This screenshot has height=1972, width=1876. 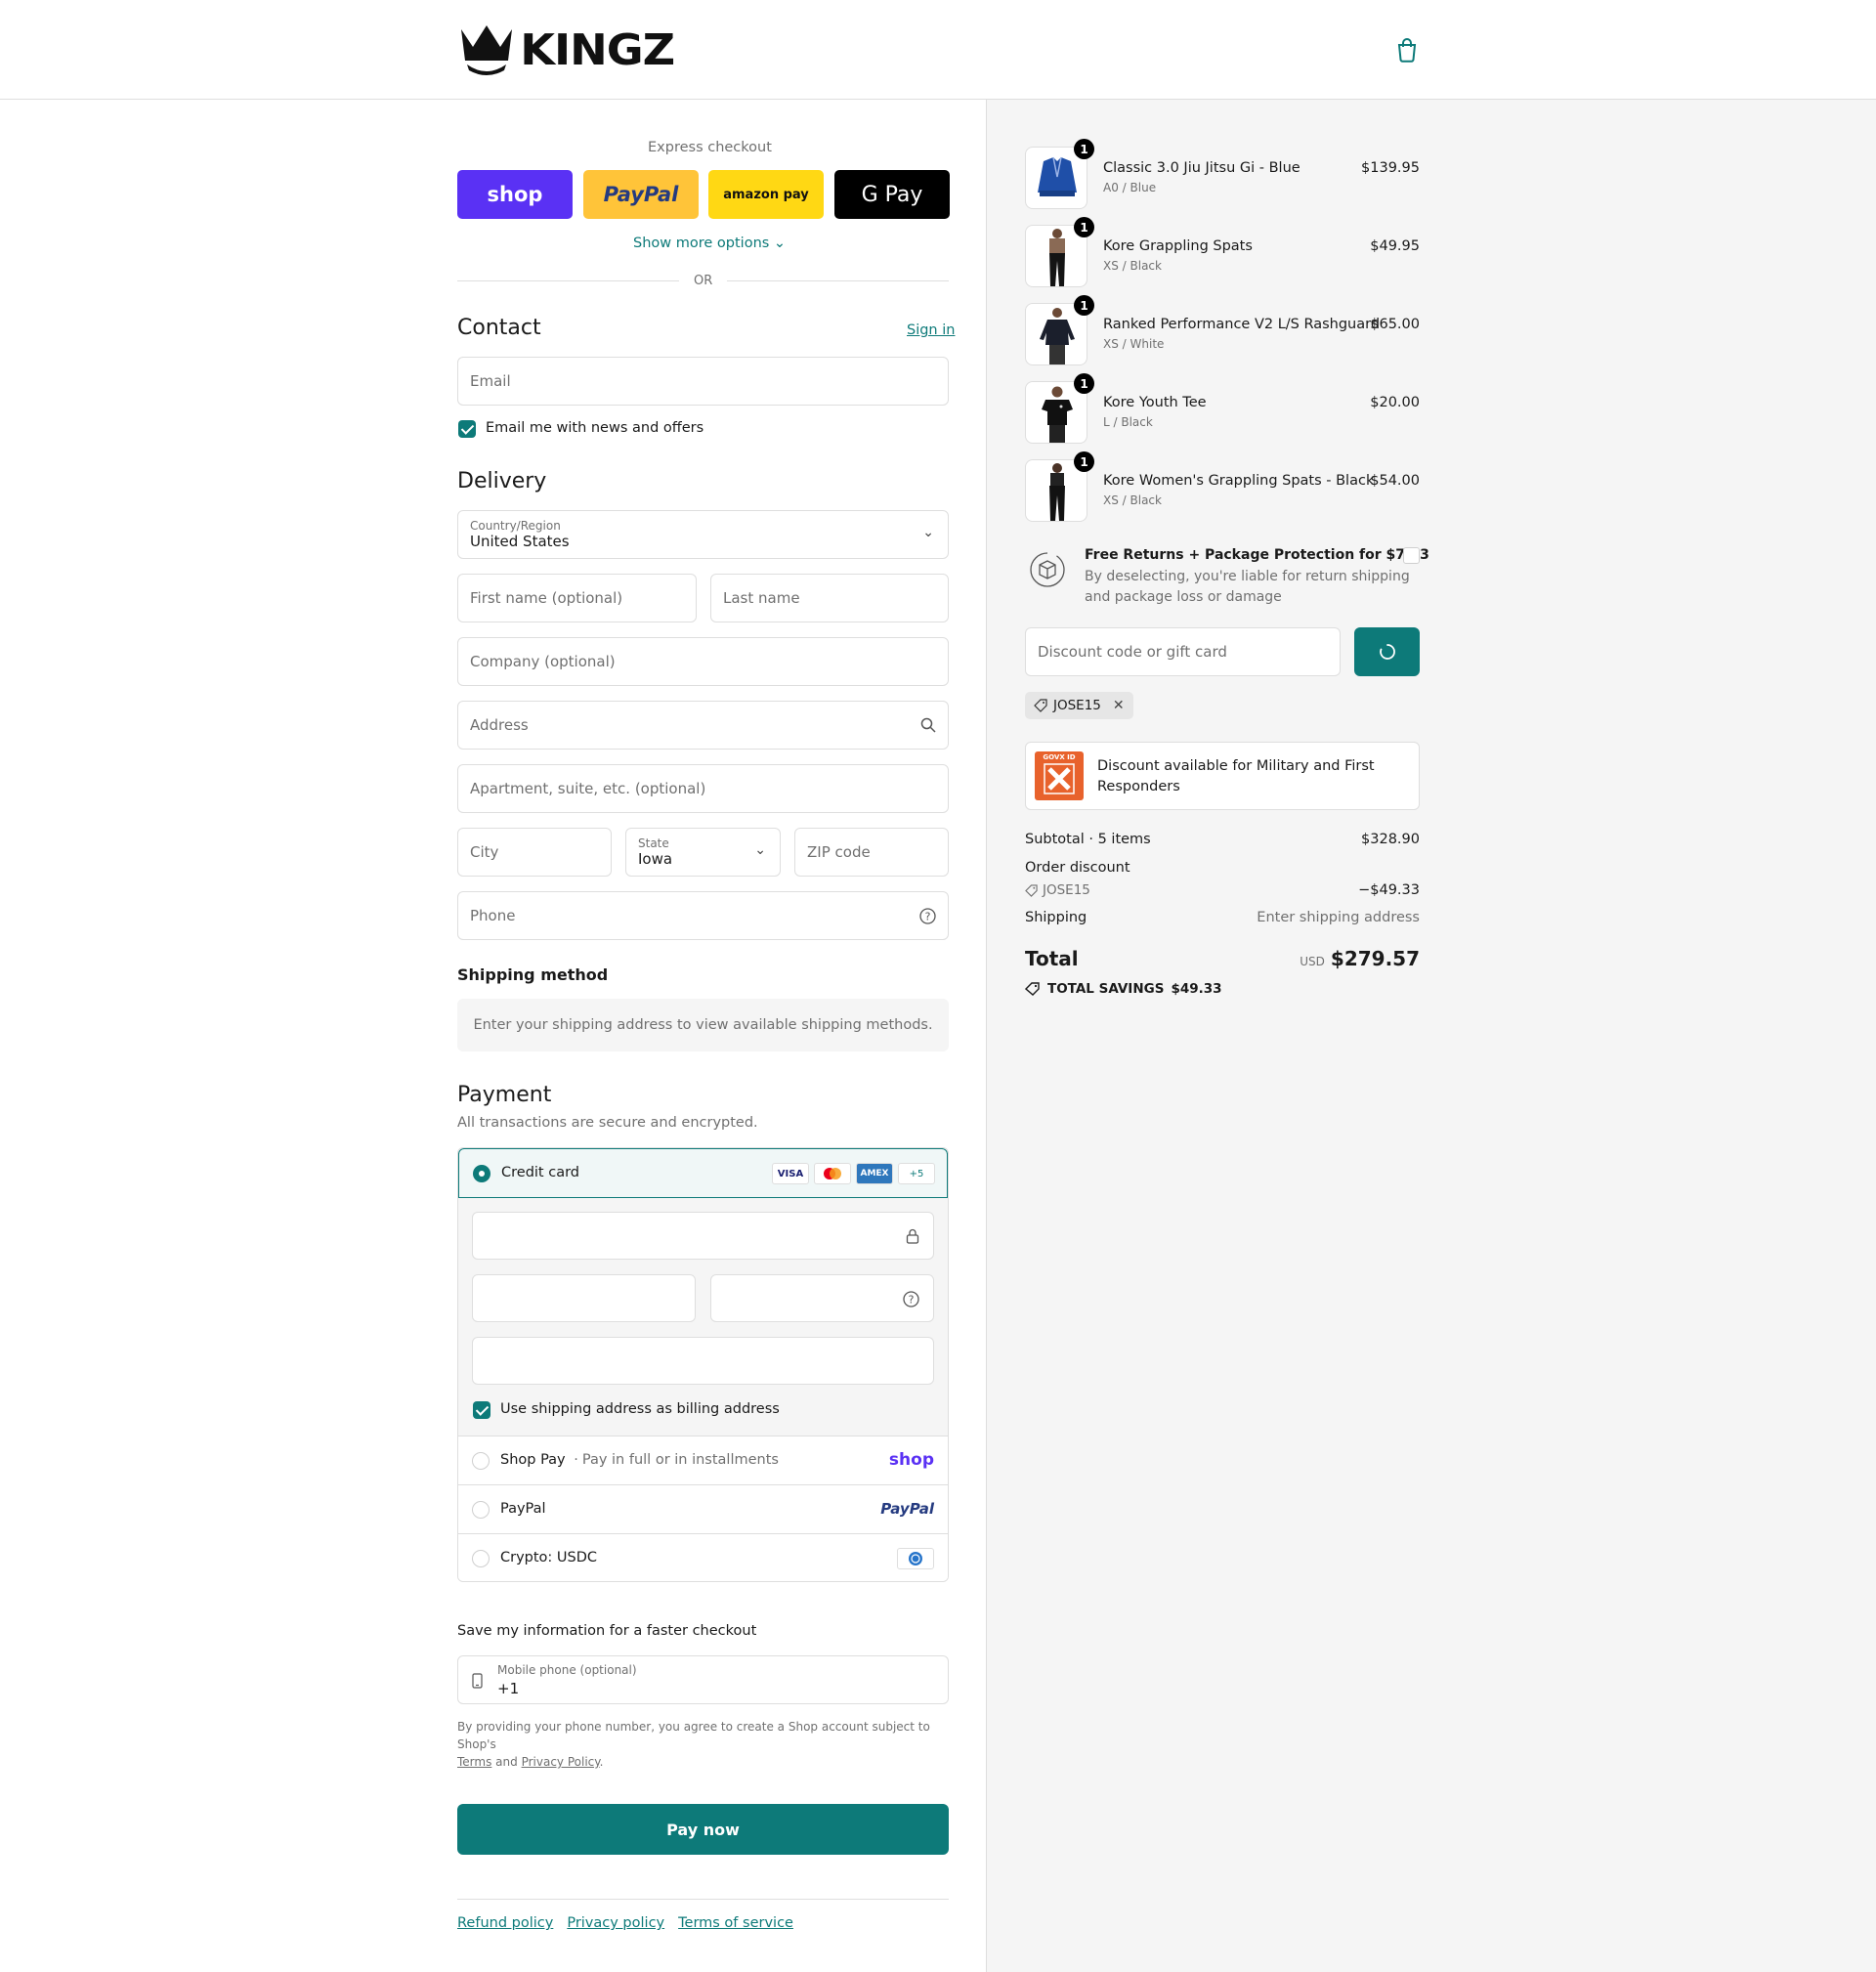 I want to click on mastercard-icon, so click(x=832, y=1173).